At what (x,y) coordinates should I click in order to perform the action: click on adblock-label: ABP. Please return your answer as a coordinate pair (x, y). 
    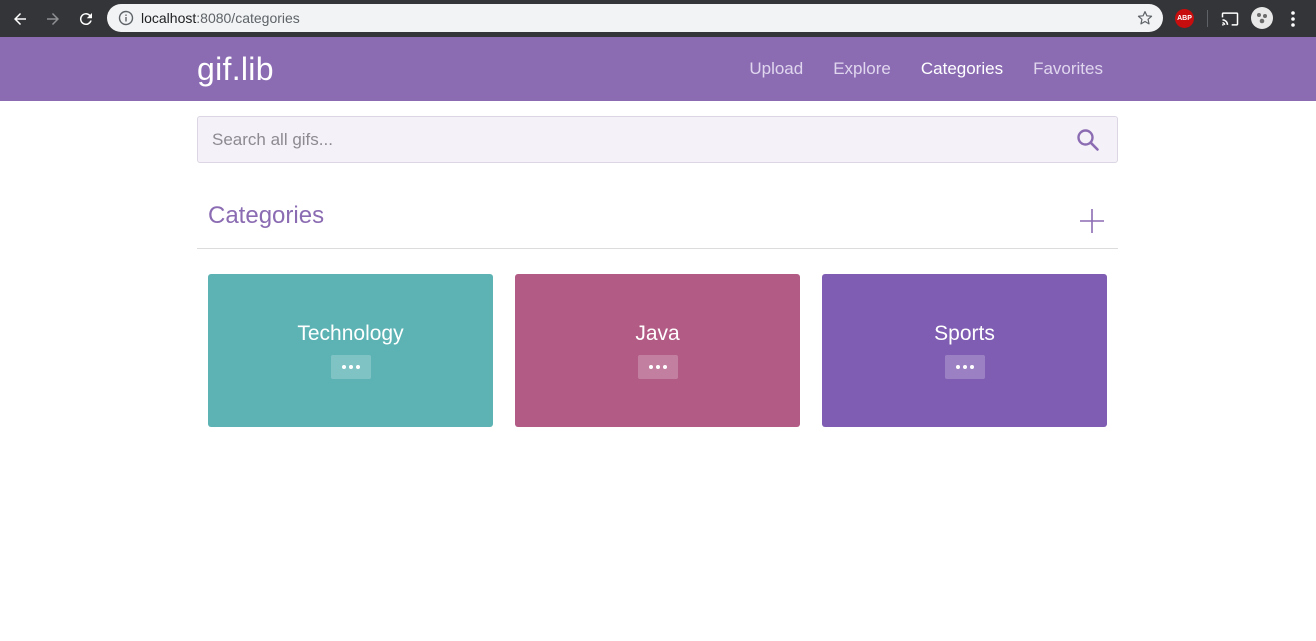
    Looking at the image, I should click on (1184, 18).